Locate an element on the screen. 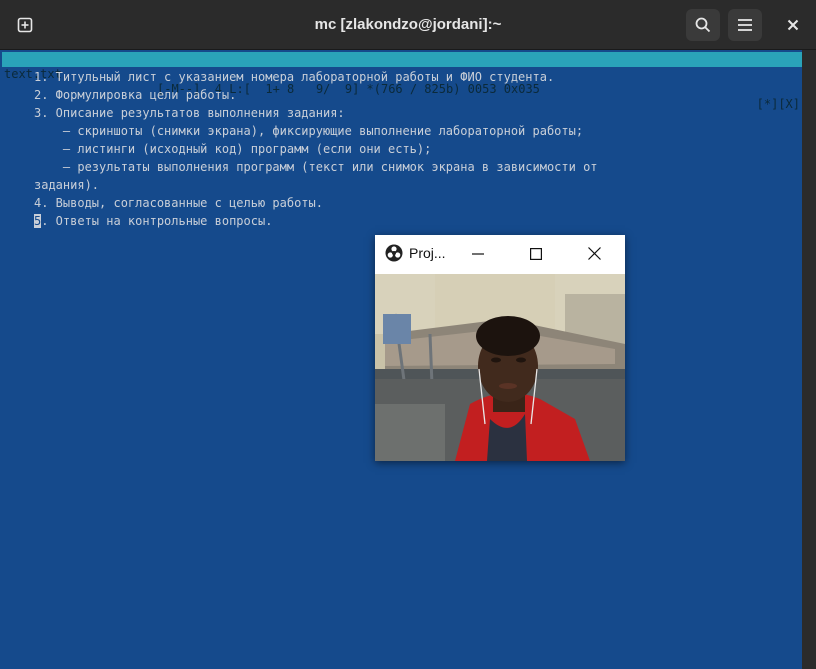  webcam-feed is located at coordinates (500, 367).